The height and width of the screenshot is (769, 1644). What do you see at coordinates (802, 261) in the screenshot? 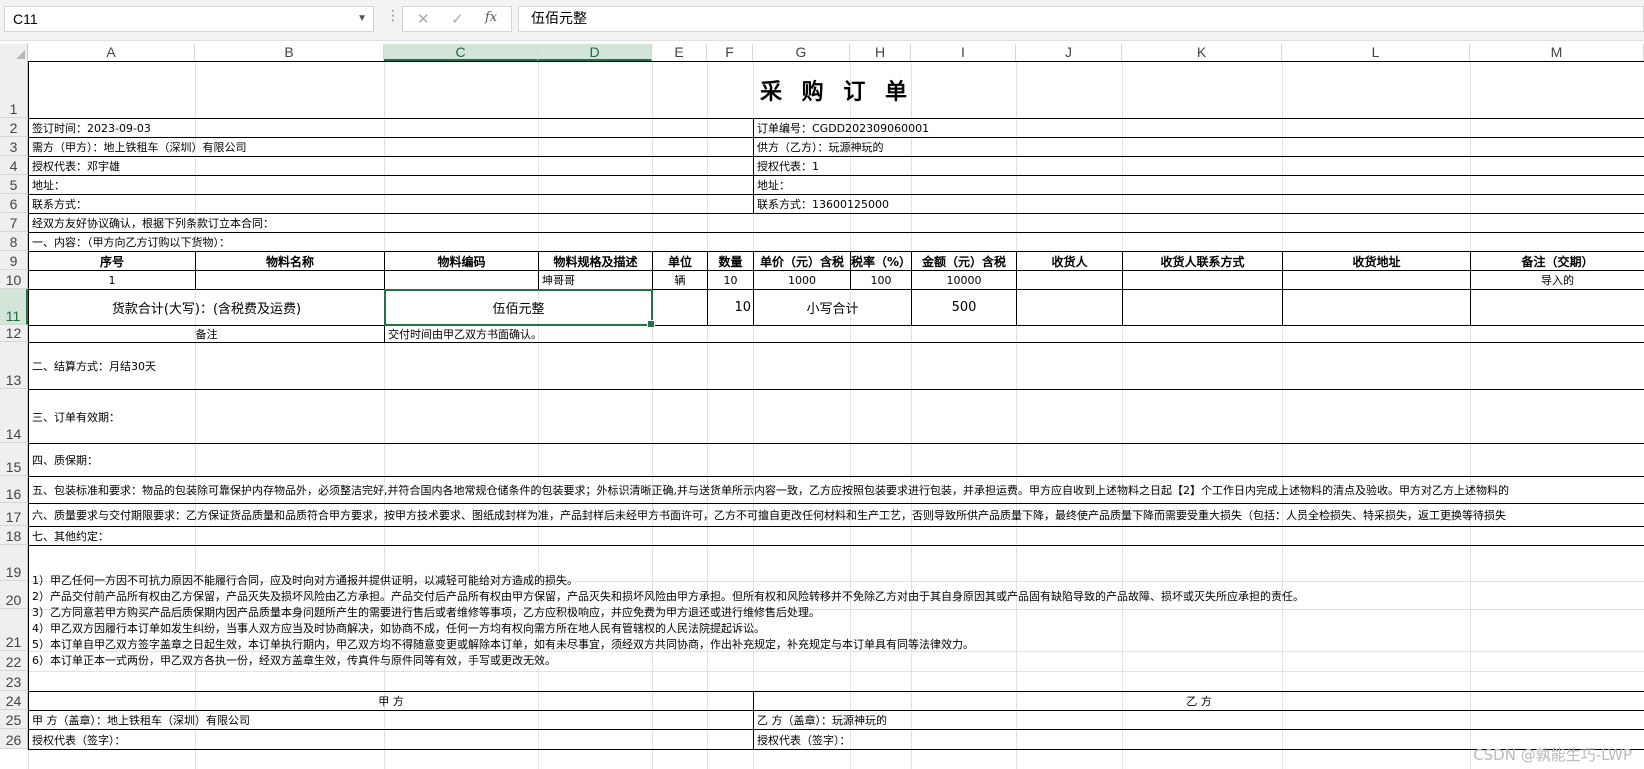
I see `header-price: 单价（元）含税` at bounding box center [802, 261].